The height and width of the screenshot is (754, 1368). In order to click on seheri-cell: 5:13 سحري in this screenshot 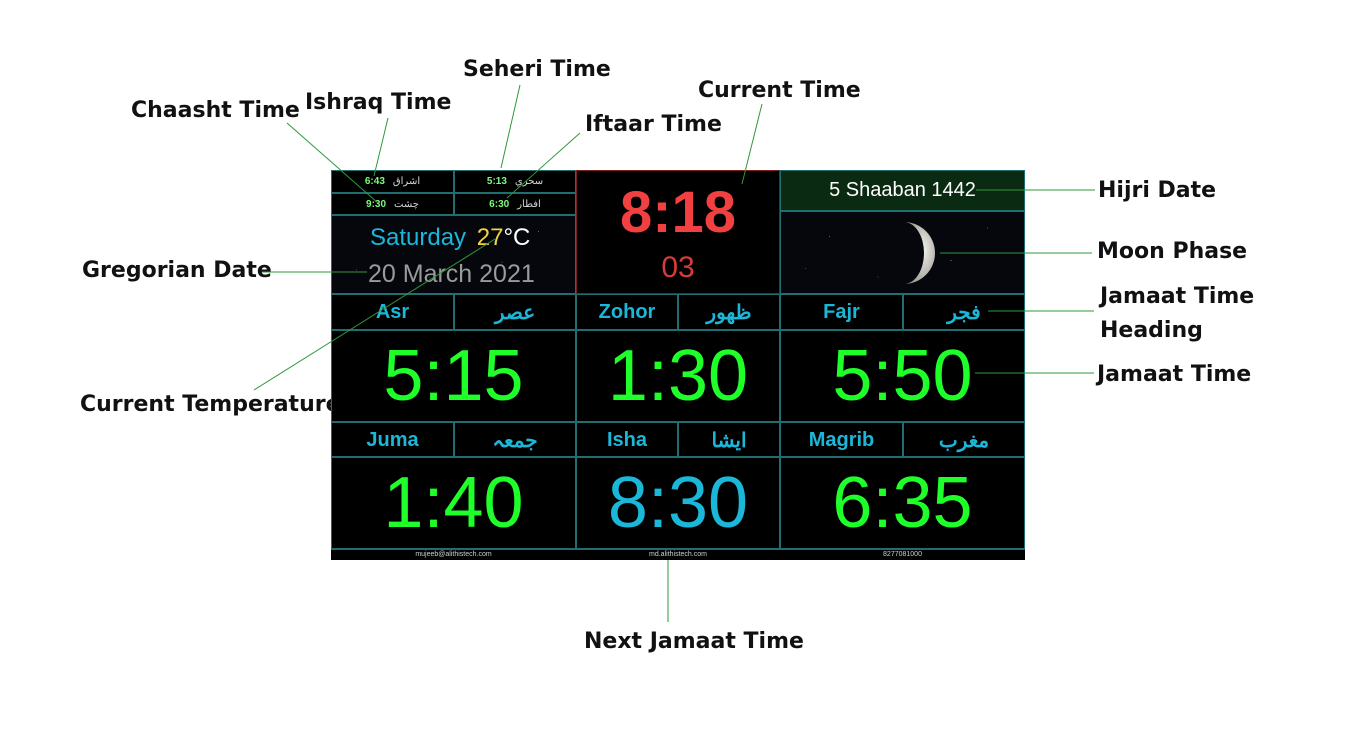, I will do `click(515, 181)`.